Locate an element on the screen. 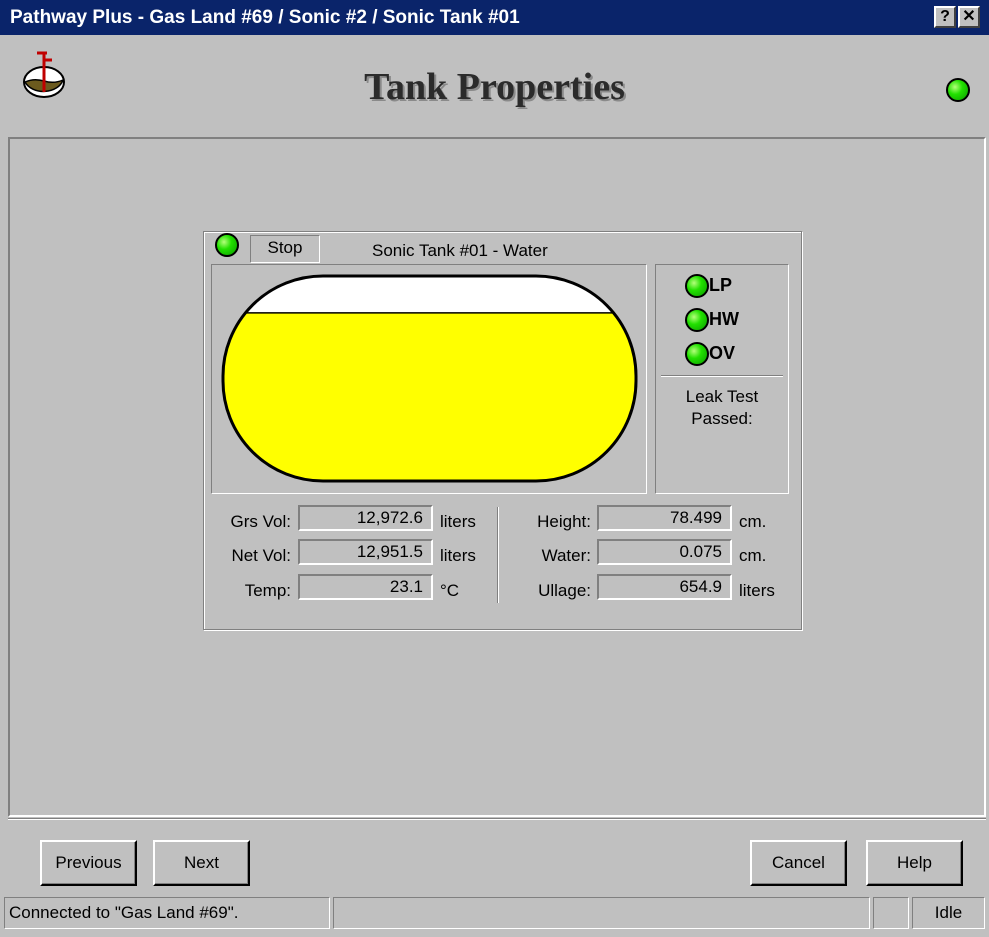  temp-label: Temp: is located at coordinates (267, 590).